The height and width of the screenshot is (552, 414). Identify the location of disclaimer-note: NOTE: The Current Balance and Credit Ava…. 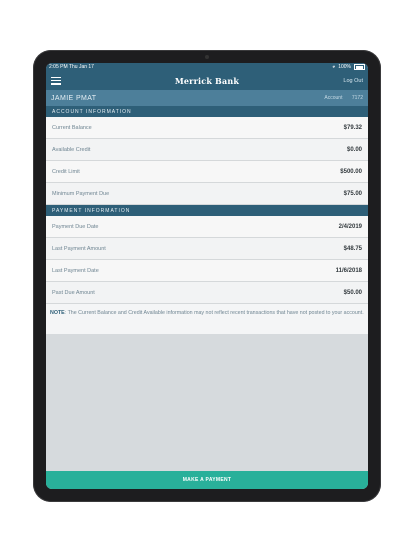
(207, 319).